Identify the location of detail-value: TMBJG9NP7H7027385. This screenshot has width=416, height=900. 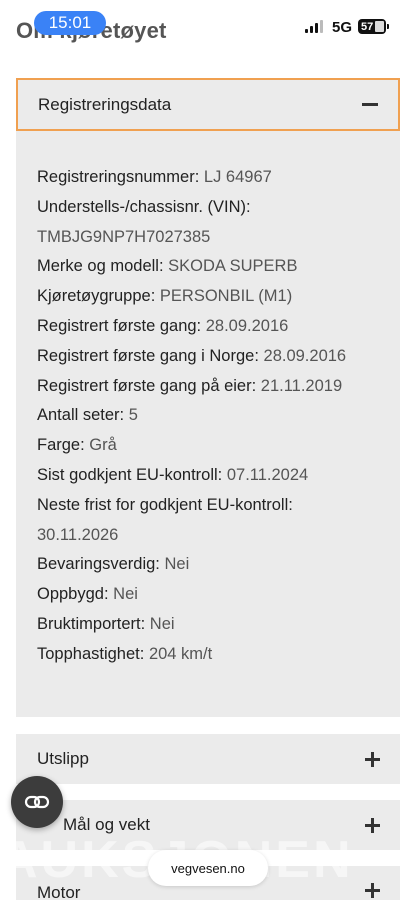
(124, 236).